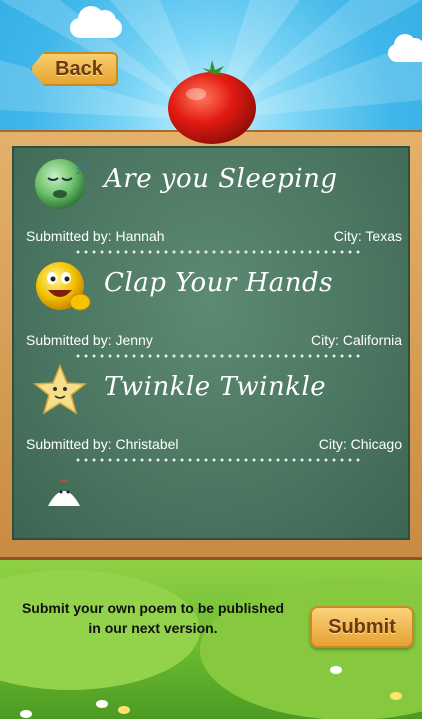  I want to click on chicken-icon, so click(64, 492).